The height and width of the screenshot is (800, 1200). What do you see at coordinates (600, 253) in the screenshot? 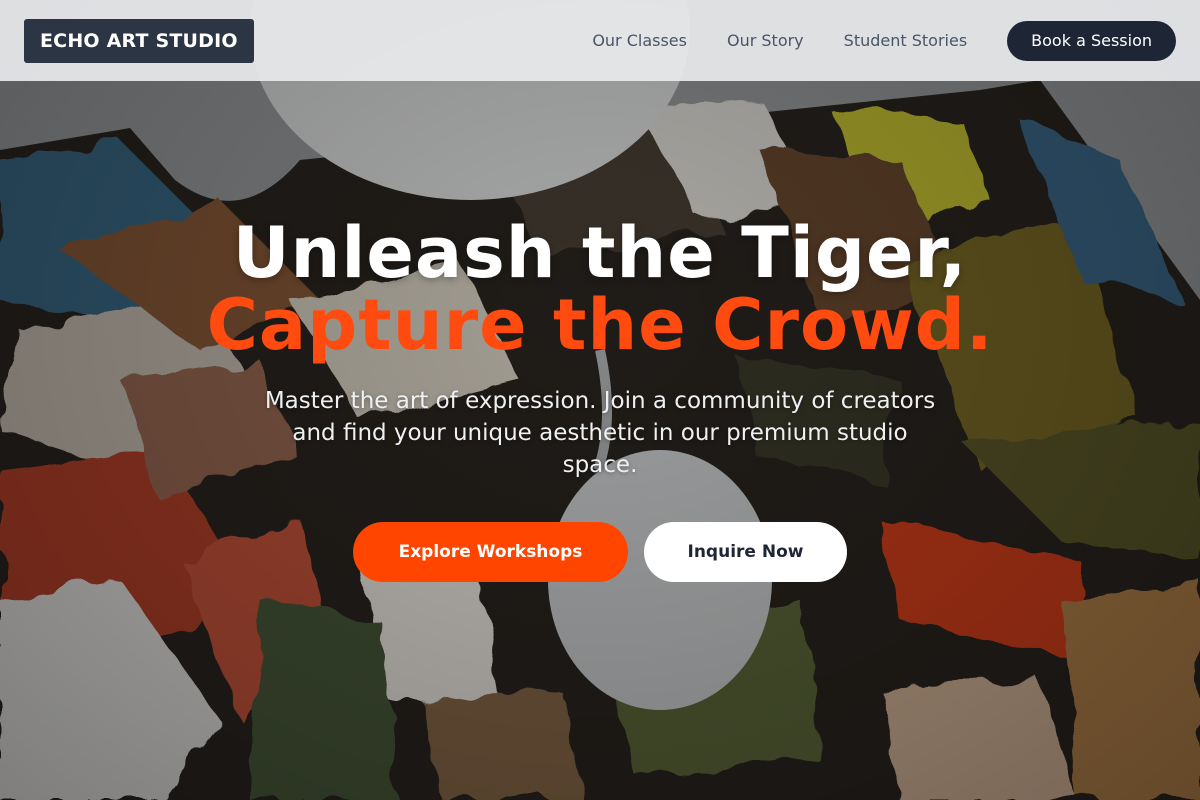
I see `hero-headline: Unleash the Tiger,` at bounding box center [600, 253].